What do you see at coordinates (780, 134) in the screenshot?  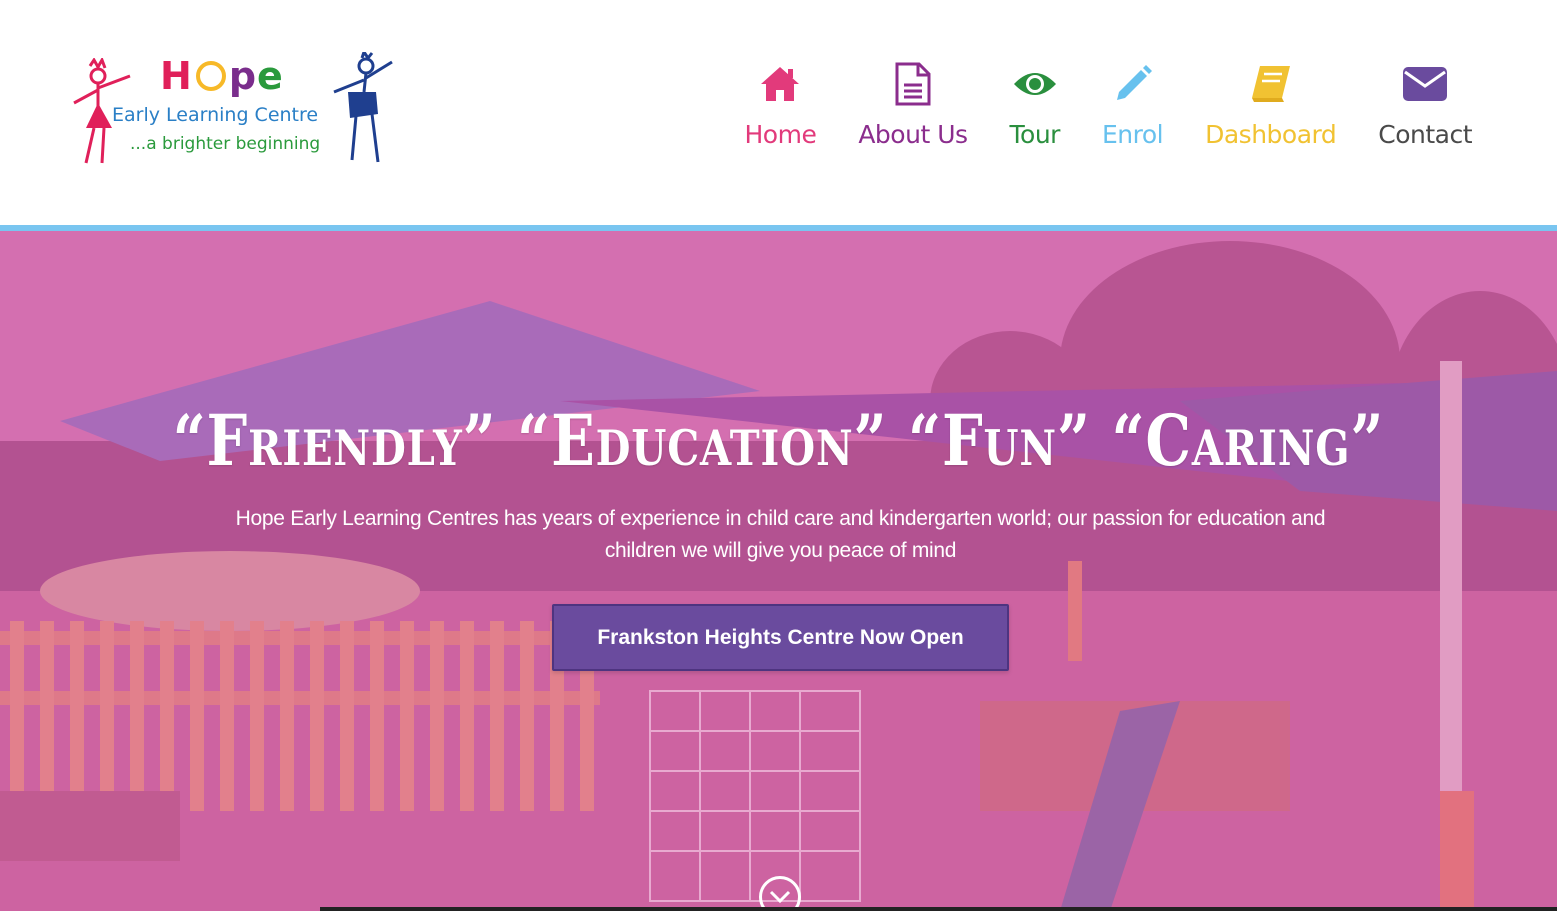 I see `nav-label-home: Home` at bounding box center [780, 134].